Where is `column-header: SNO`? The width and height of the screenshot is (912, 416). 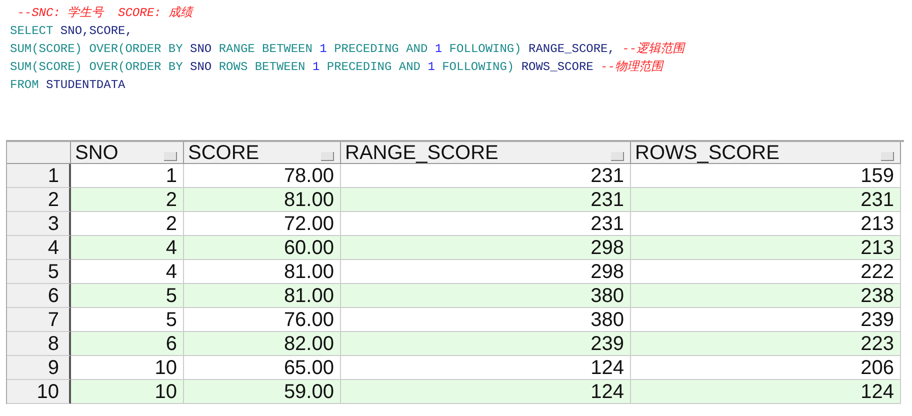
column-header: SNO is located at coordinates (127, 153).